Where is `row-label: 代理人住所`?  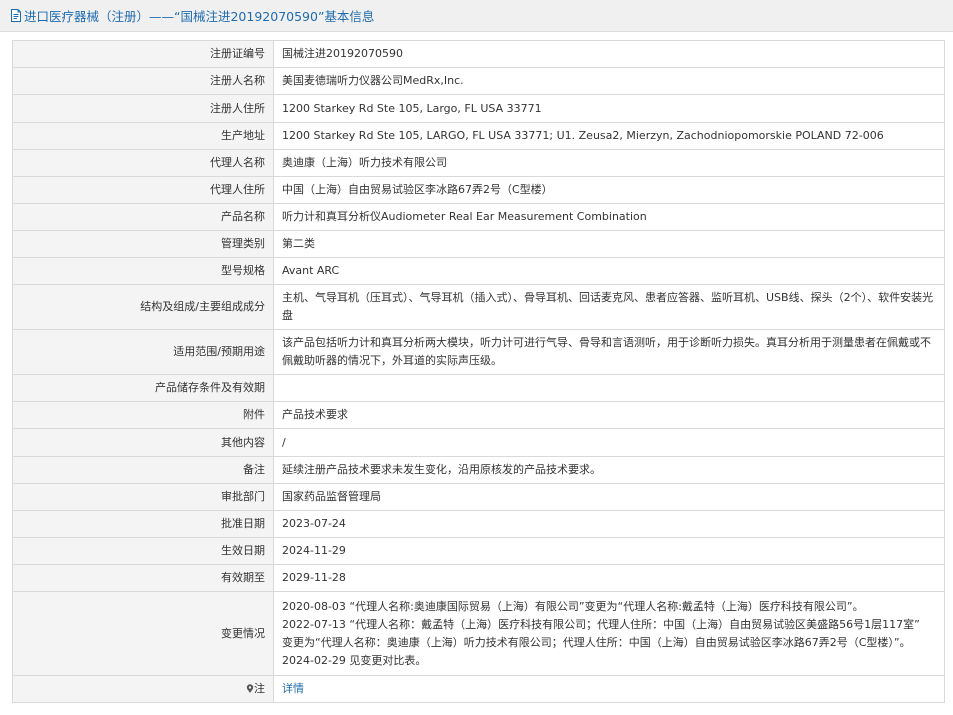 row-label: 代理人住所 is located at coordinates (143, 190).